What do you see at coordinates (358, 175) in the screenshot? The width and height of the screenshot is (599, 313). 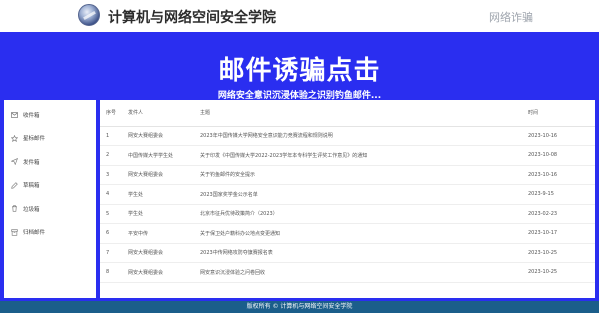 I see `cell-subject: 关于钓鱼邮件的安全提示` at bounding box center [358, 175].